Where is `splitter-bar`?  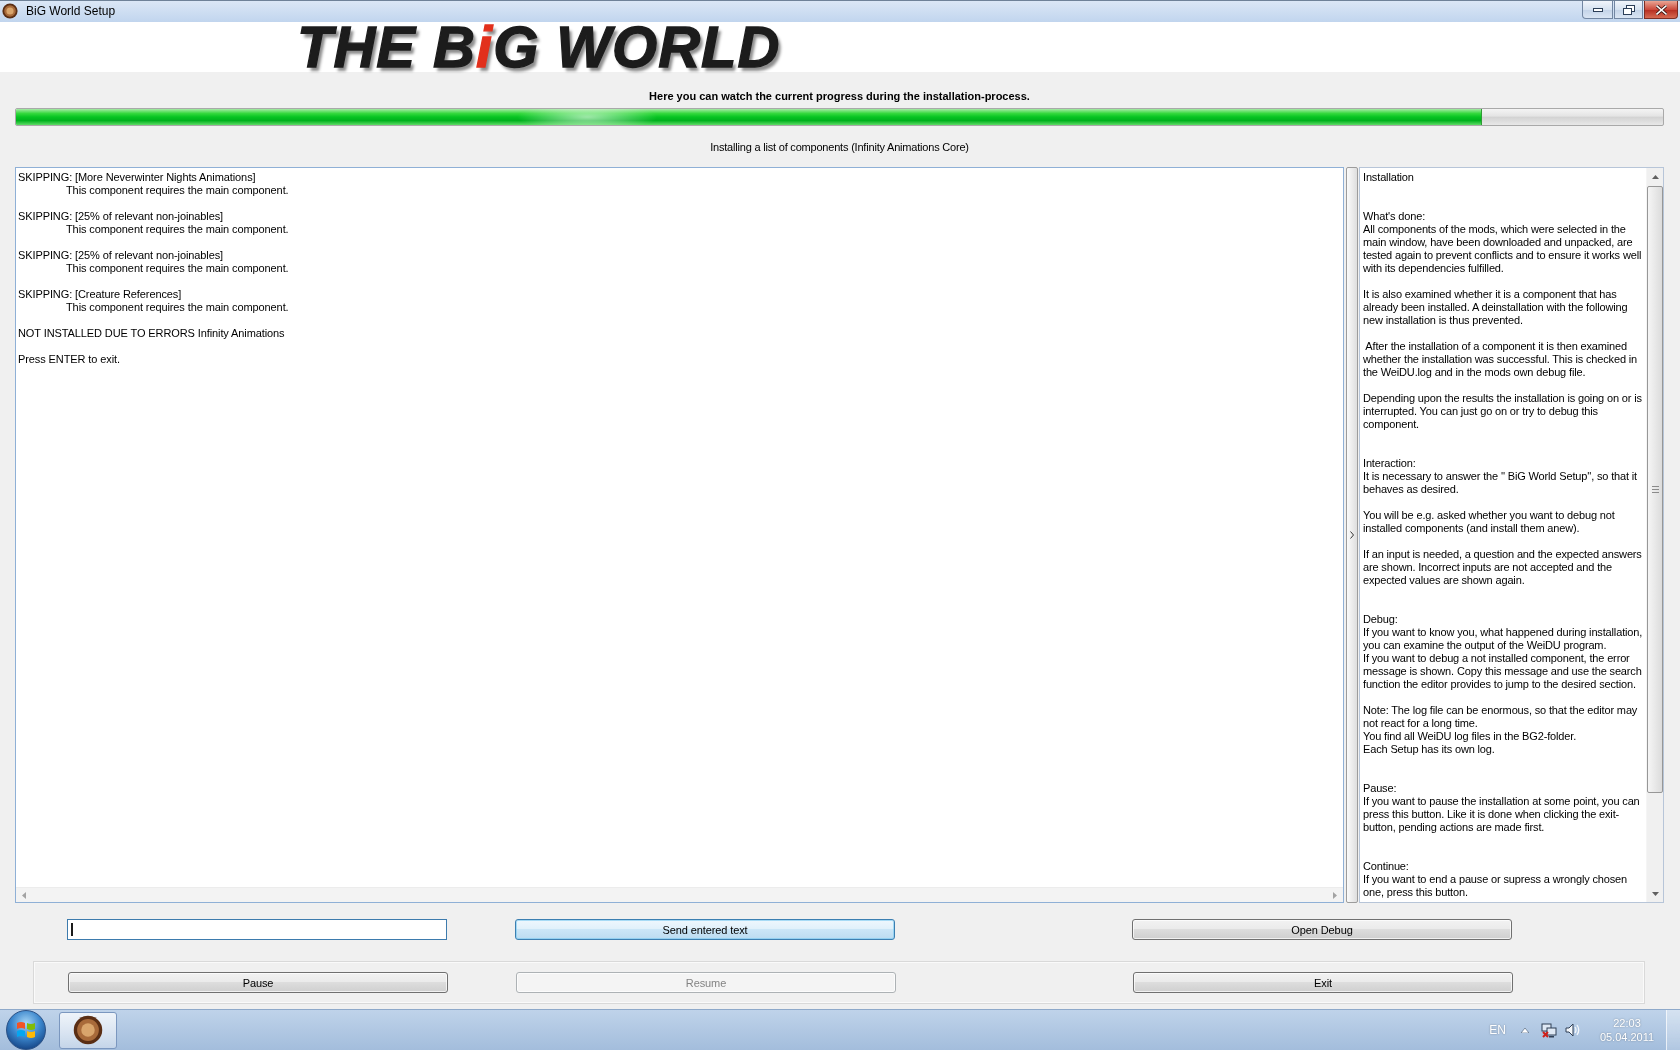 splitter-bar is located at coordinates (1352, 535).